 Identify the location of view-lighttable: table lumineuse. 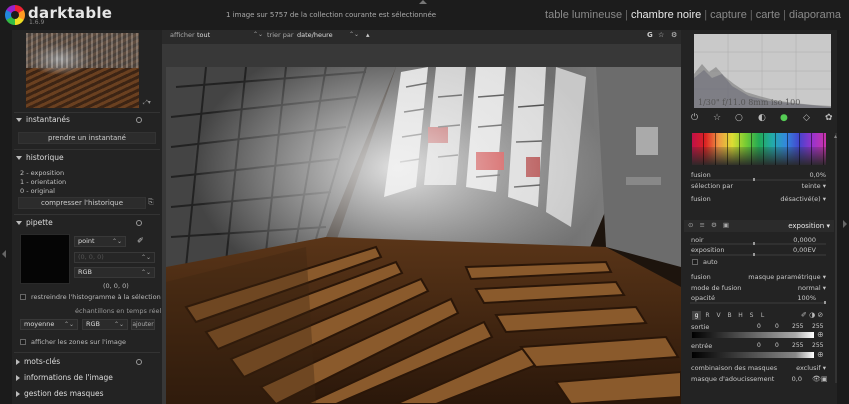
(583, 15).